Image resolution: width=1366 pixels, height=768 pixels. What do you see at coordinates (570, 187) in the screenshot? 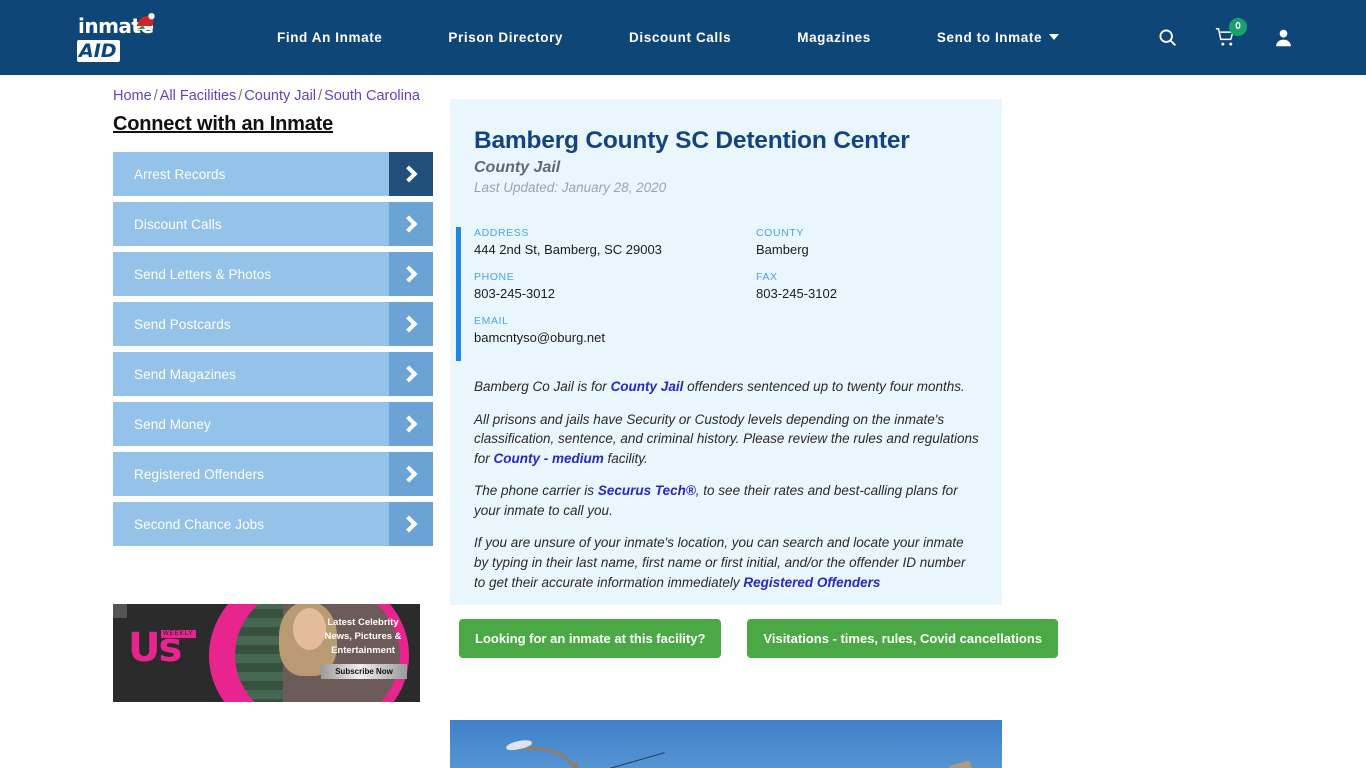
I see `last-updated-text: Last Updated: January 28, 2020` at bounding box center [570, 187].